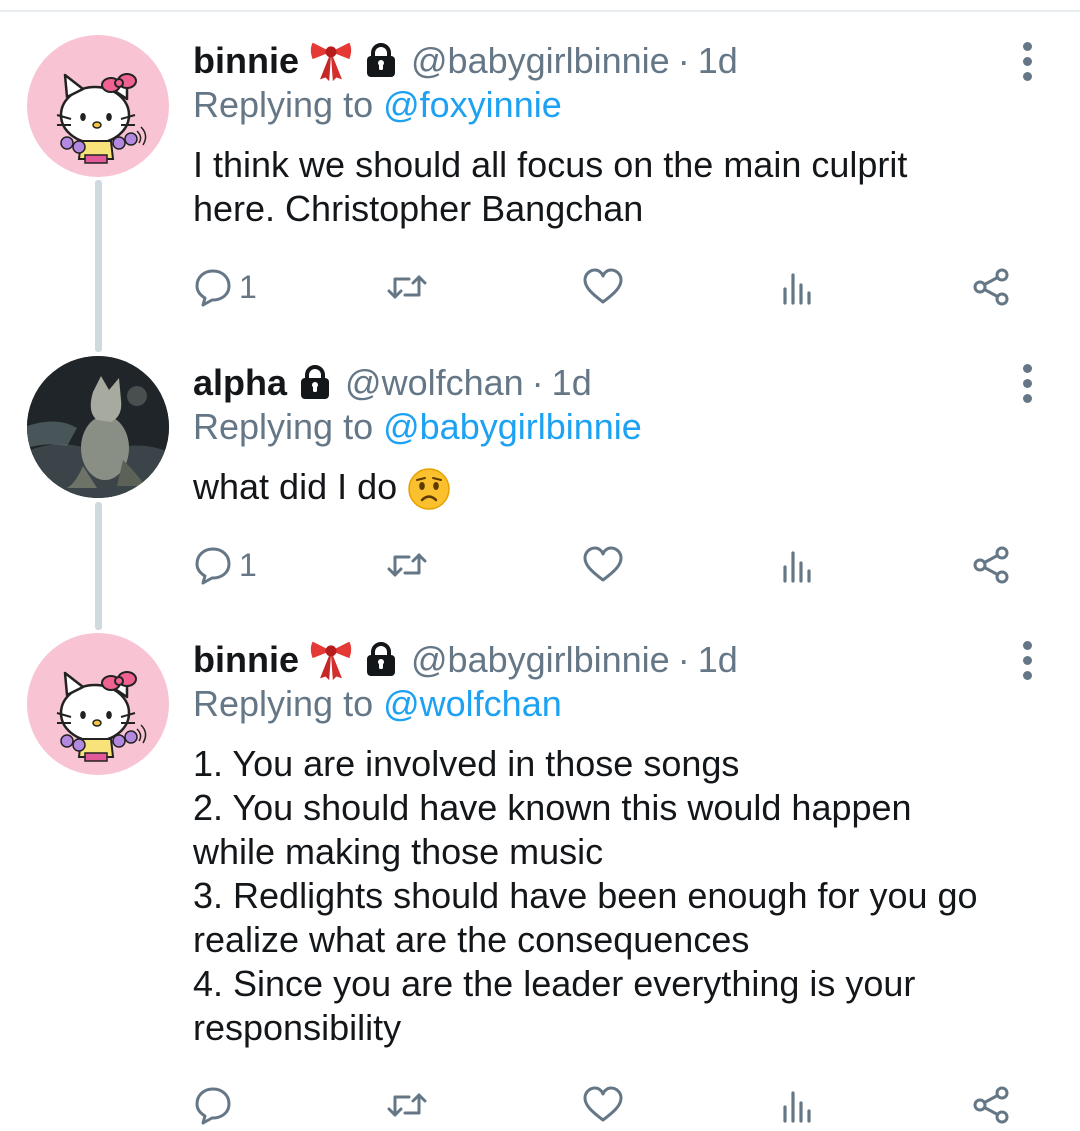  Describe the element at coordinates (512, 426) in the screenshot. I see `mention-link: @babygirlbinnie` at that location.